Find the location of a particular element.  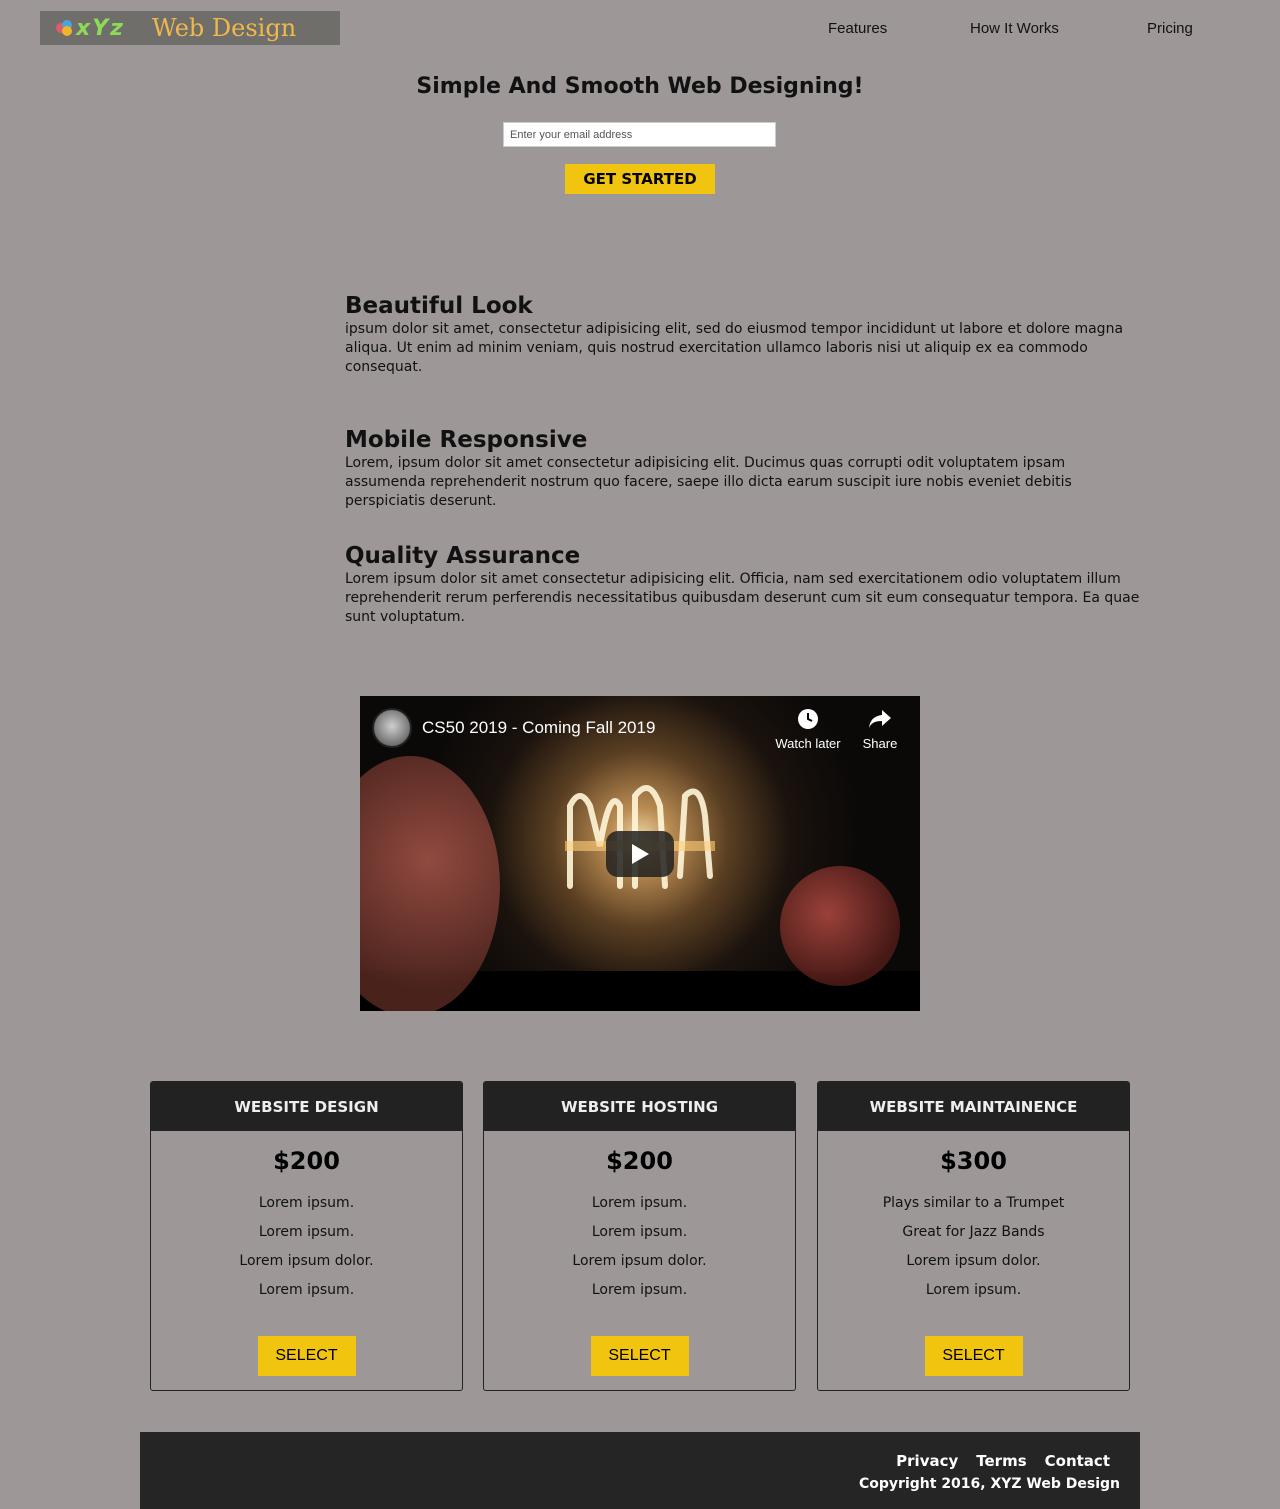

video-title: CS50 2019 - Coming Fall 2019 is located at coordinates (538, 728).